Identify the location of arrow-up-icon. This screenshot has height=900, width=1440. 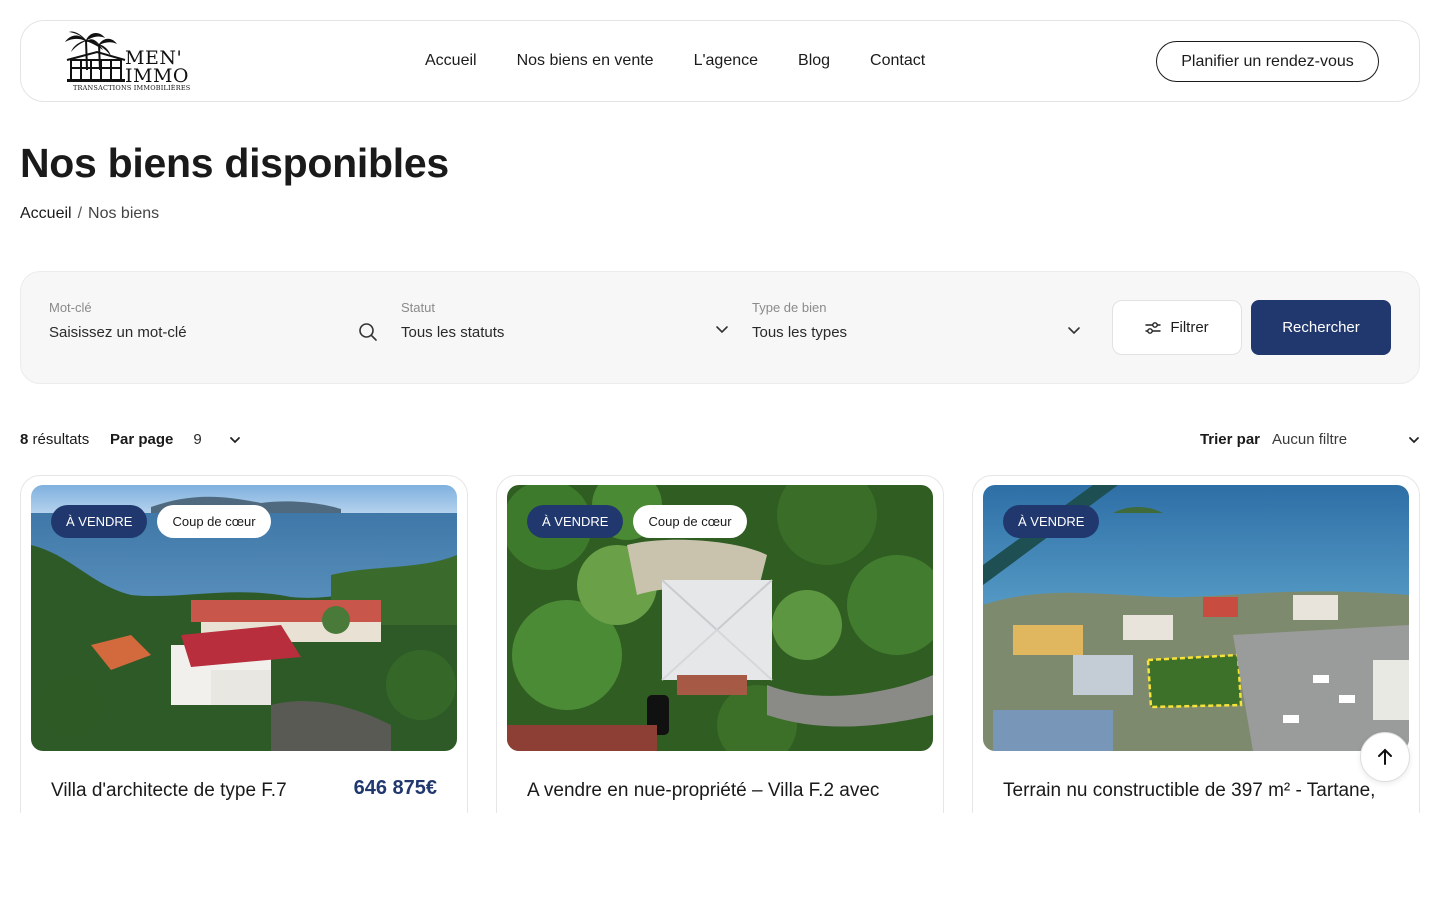
(1385, 756).